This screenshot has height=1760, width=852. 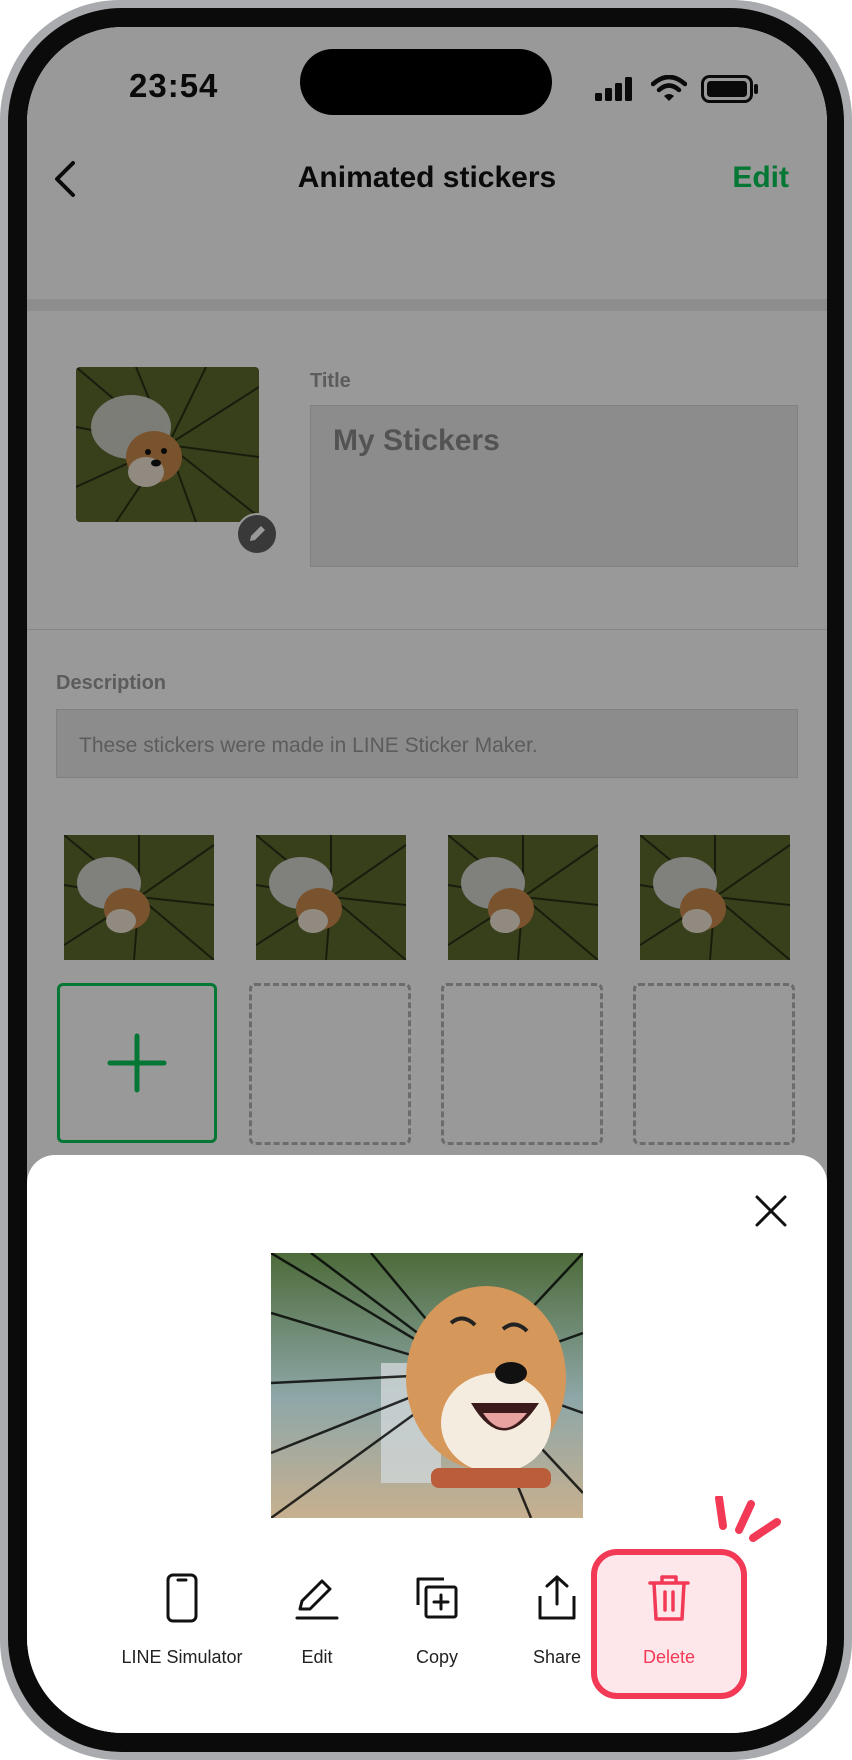 I want to click on pencil-icon, so click(x=317, y=1599).